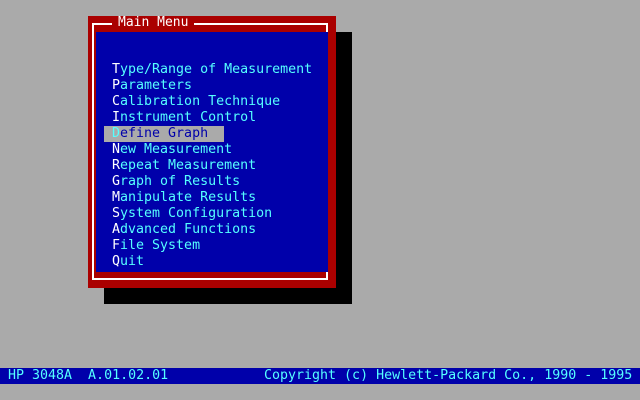 This screenshot has width=640, height=400. What do you see at coordinates (116, 85) in the screenshot?
I see `hotkey-letter: P` at bounding box center [116, 85].